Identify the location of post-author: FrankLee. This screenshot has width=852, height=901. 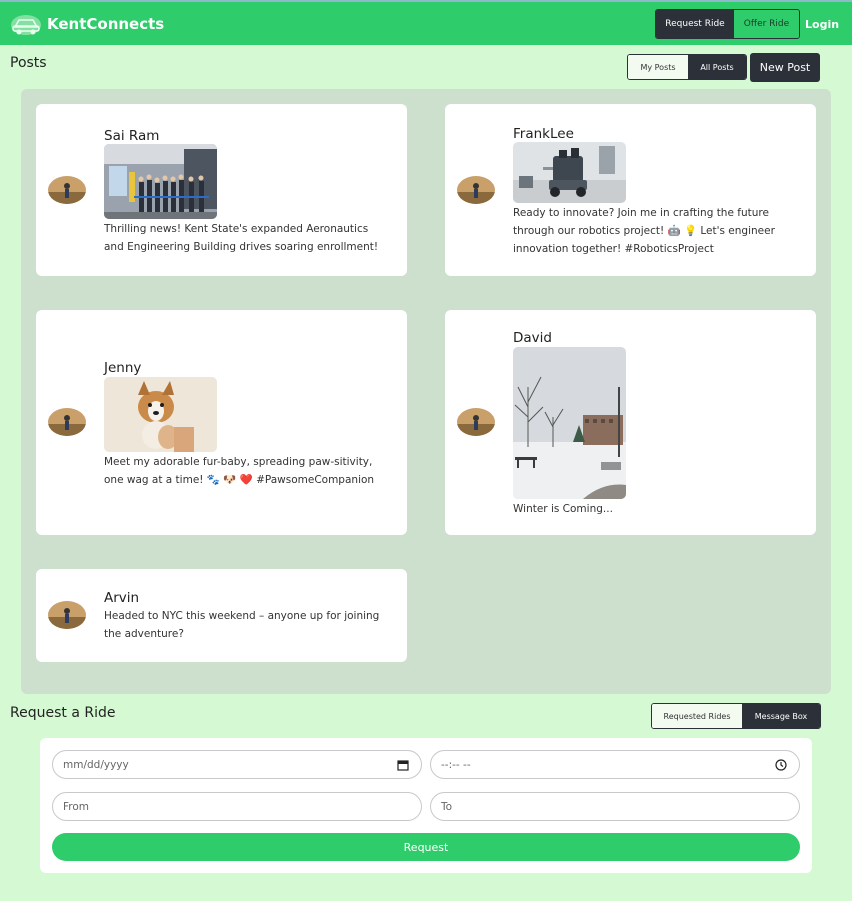
(543, 134).